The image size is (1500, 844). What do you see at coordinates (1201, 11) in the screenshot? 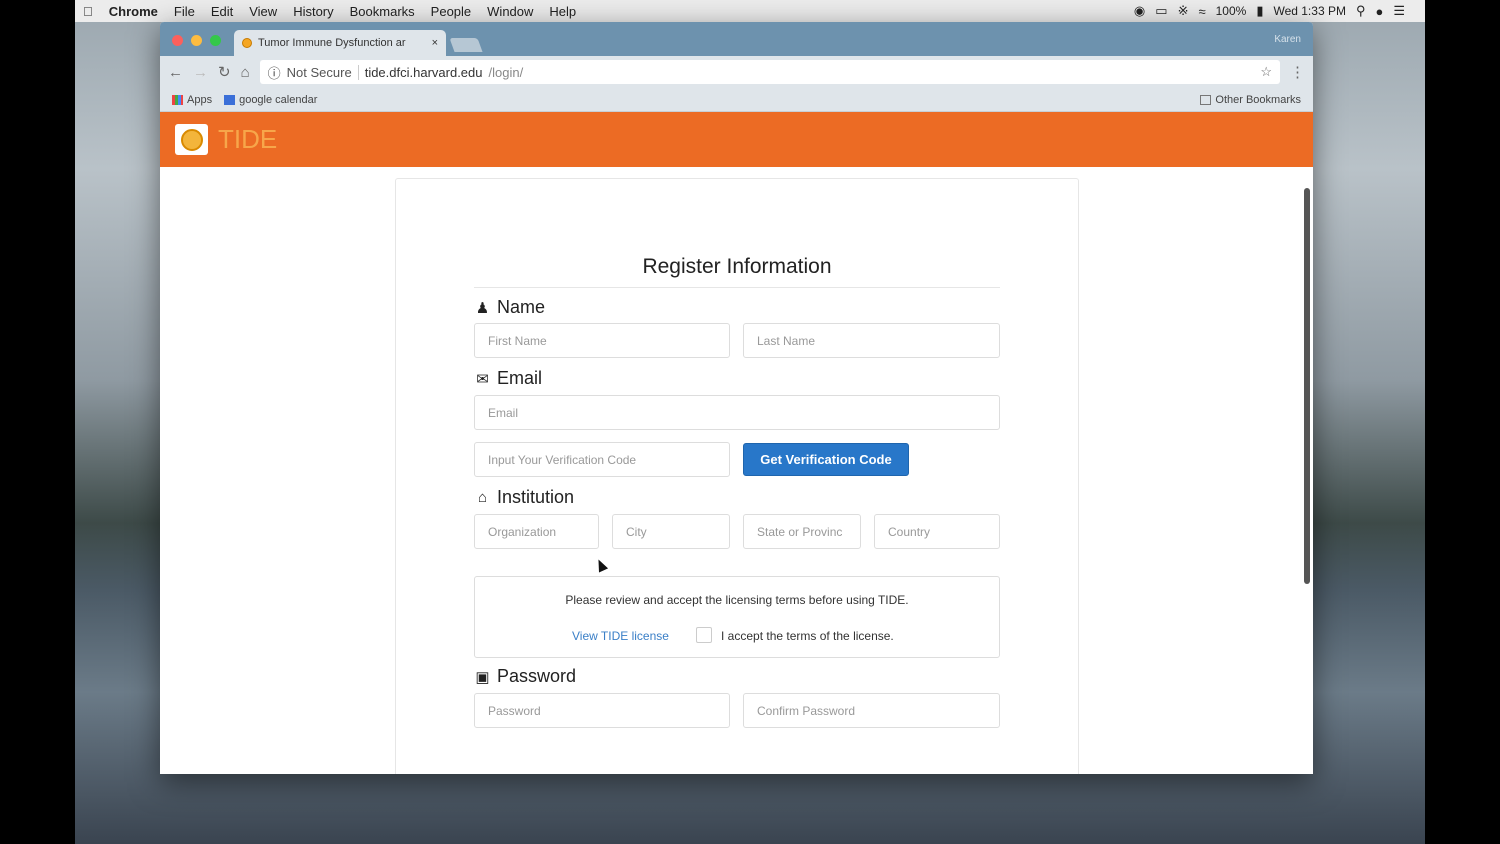
I see `wifi-icon: ≈` at bounding box center [1201, 11].